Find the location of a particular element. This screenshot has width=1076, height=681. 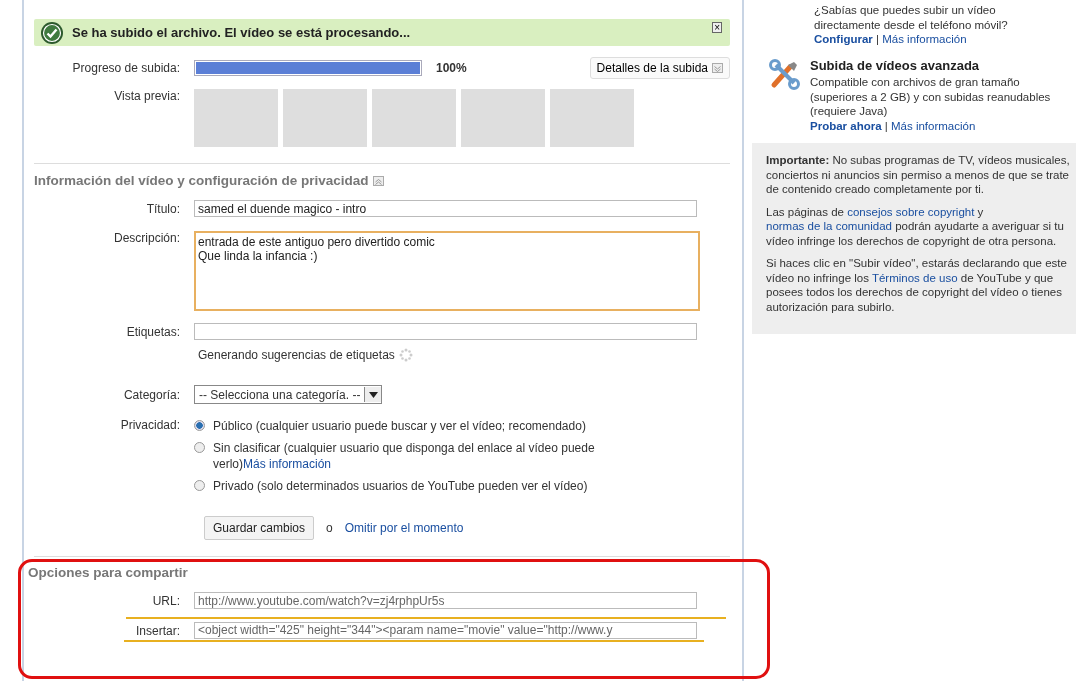

field-label: Privacidad: is located at coordinates (150, 425).